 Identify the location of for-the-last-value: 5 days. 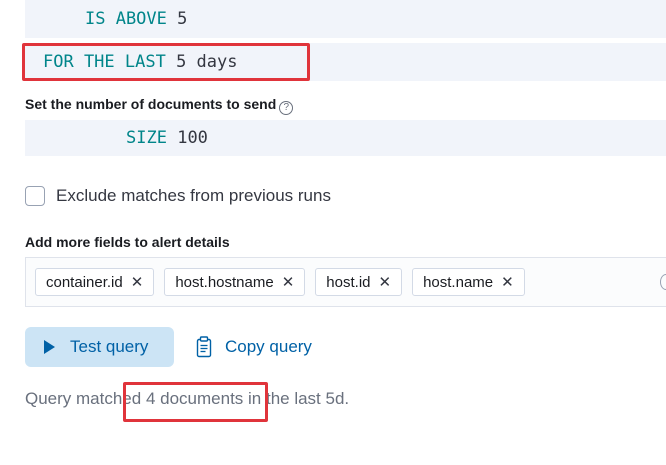
(207, 62).